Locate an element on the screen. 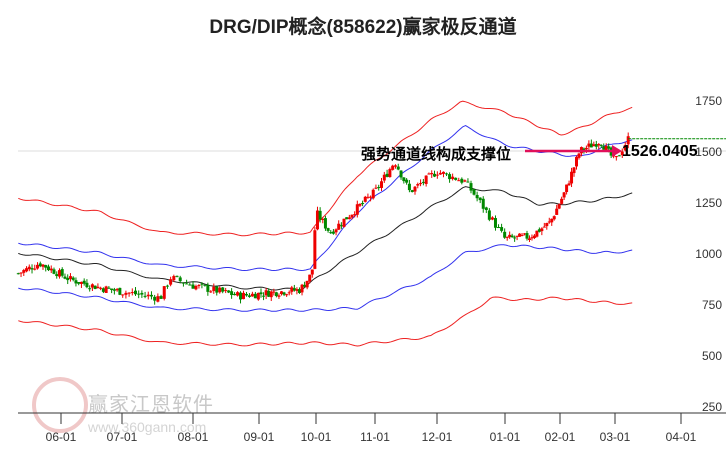 This screenshot has height=450, width=726. x-tick-label: 02-01 is located at coordinates (560, 437).